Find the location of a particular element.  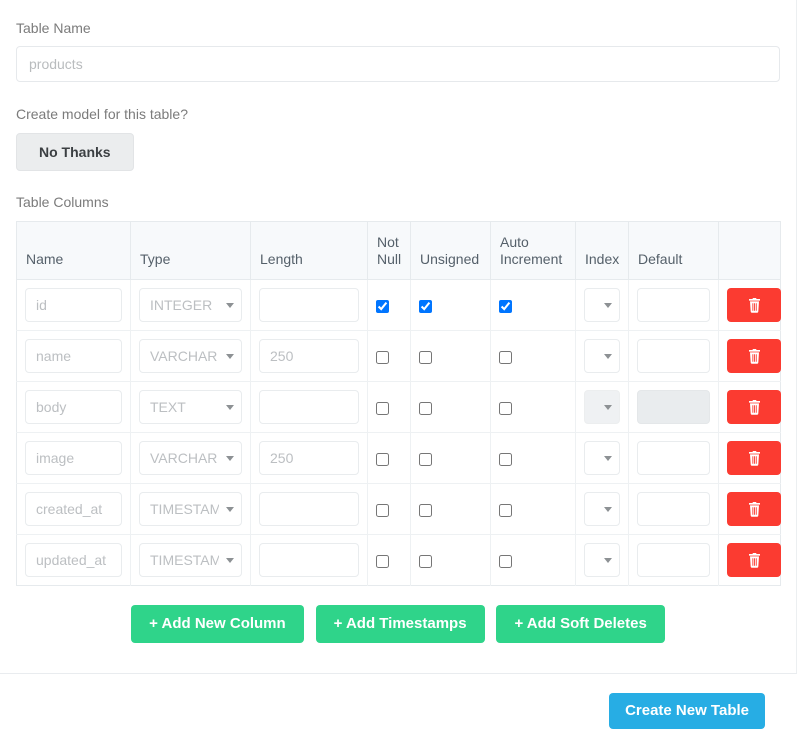

column-type-select-0: INTEGER is located at coordinates (190, 305).